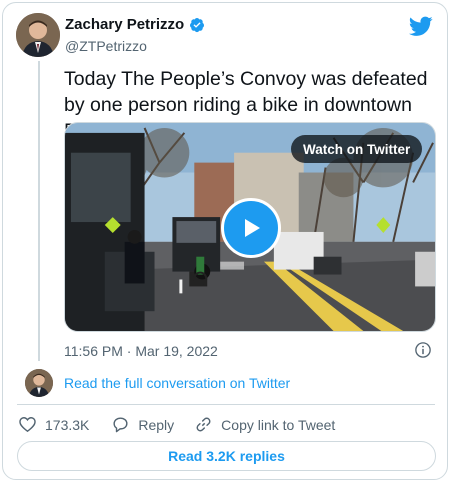 The height and width of the screenshot is (482, 450). What do you see at coordinates (120, 425) in the screenshot?
I see `reply-icon` at bounding box center [120, 425].